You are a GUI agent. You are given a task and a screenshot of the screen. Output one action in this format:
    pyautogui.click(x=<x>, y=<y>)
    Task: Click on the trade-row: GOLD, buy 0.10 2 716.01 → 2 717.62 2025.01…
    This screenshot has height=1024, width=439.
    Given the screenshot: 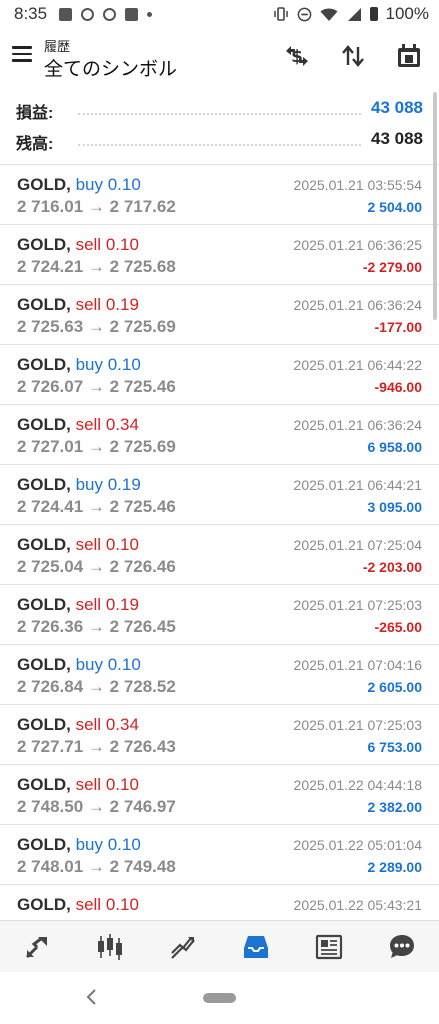 What is the action you would take?
    pyautogui.click(x=219, y=195)
    